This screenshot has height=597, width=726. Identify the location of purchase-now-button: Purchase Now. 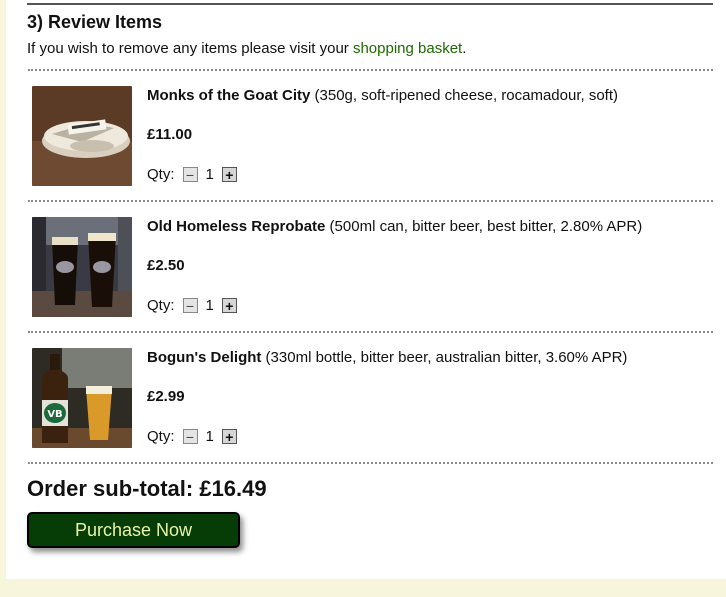
(133, 530).